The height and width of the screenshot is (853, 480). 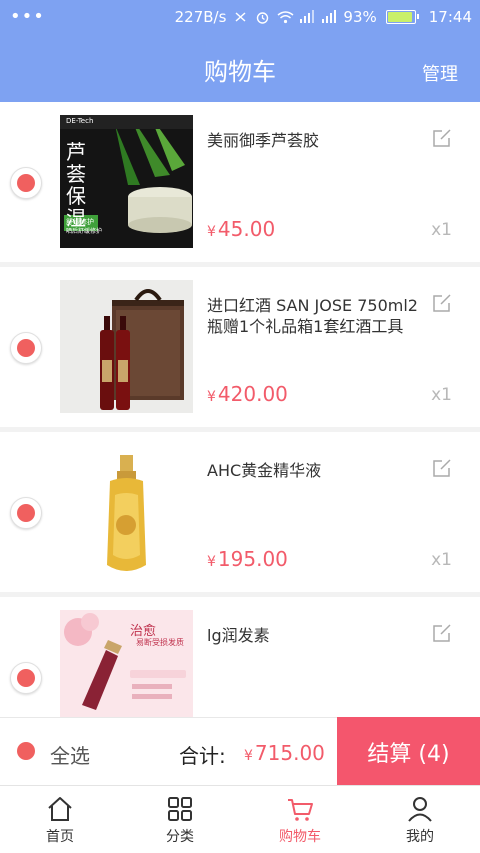 I want to click on total-label: 合计:, so click(x=202, y=756).